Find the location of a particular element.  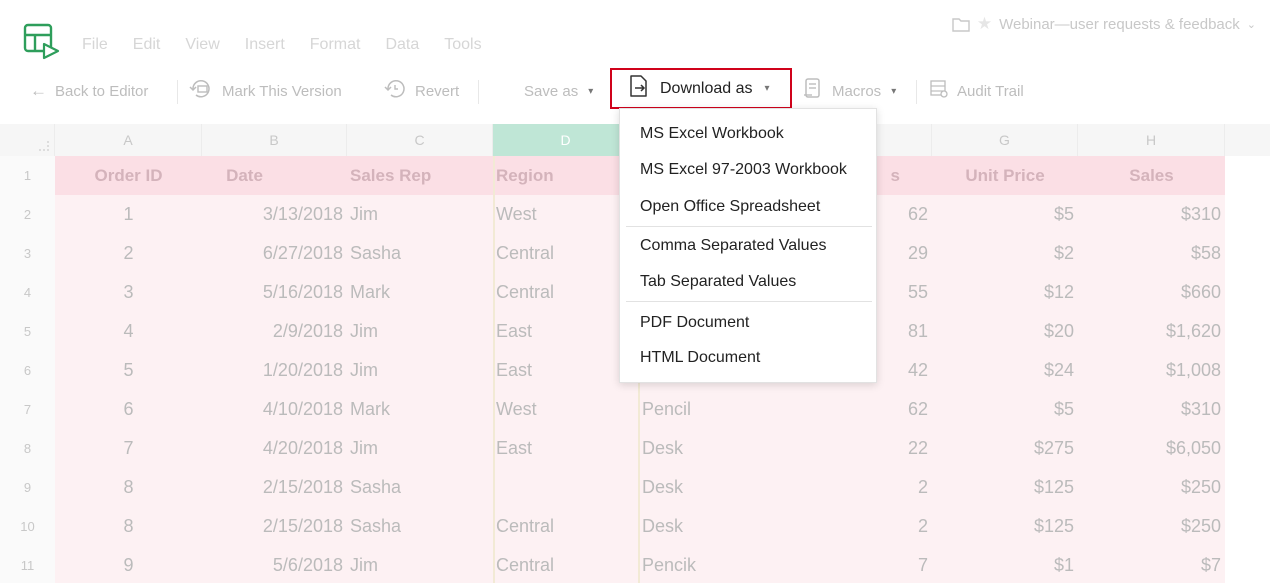

cell-item: Pencil is located at coordinates (712, 409).